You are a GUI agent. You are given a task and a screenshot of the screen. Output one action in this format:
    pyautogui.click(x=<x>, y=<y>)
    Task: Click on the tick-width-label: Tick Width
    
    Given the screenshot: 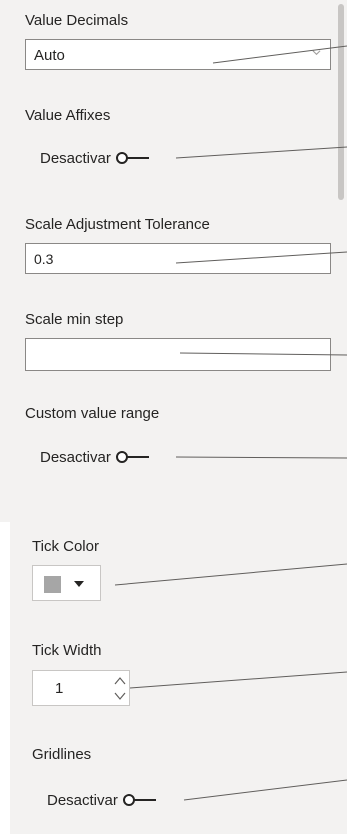 What is the action you would take?
    pyautogui.click(x=67, y=650)
    